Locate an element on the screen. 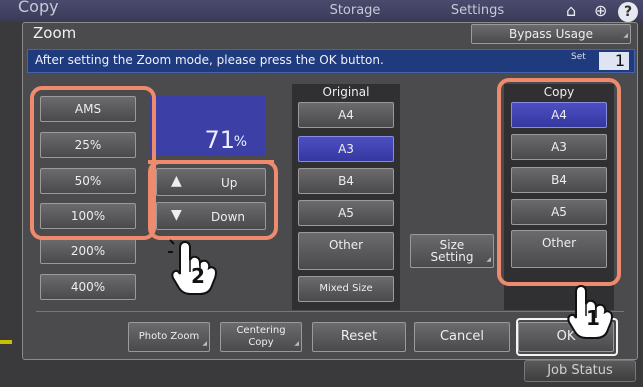  app-title: Copy is located at coordinates (38, 8).